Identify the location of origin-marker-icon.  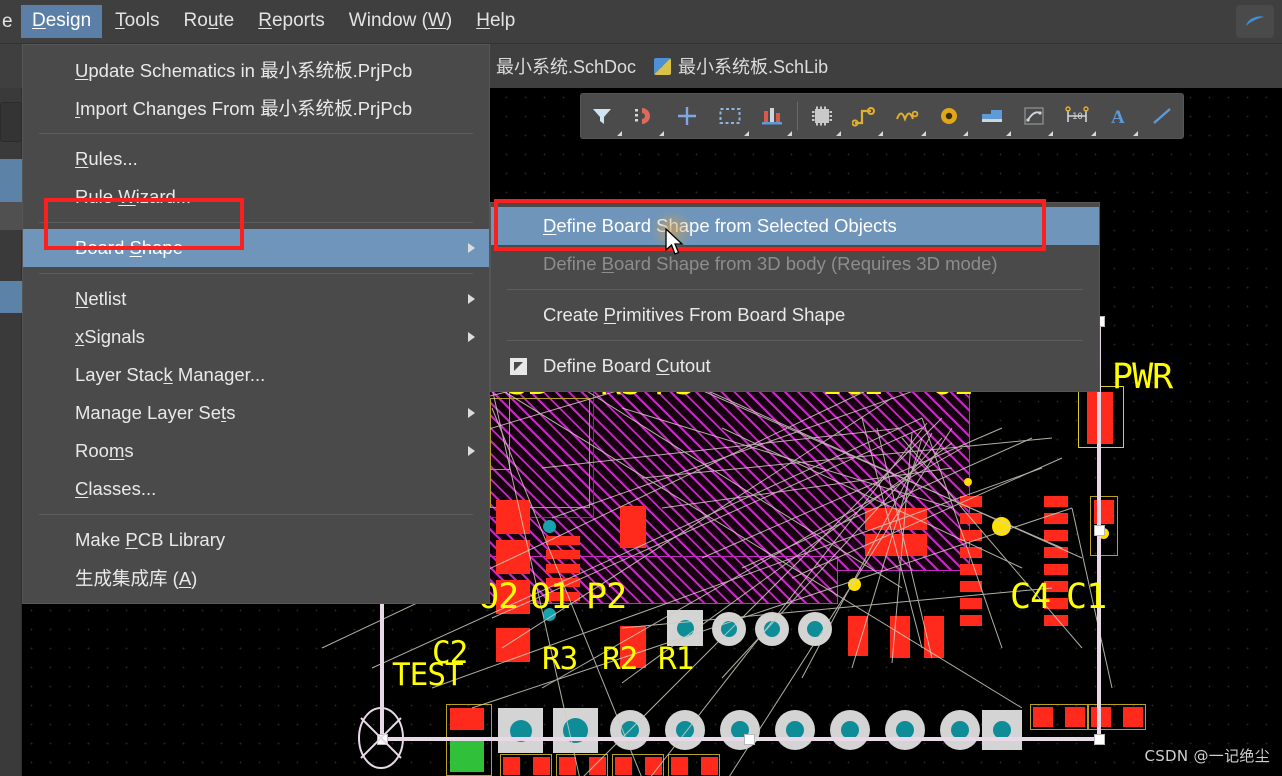
(381, 738).